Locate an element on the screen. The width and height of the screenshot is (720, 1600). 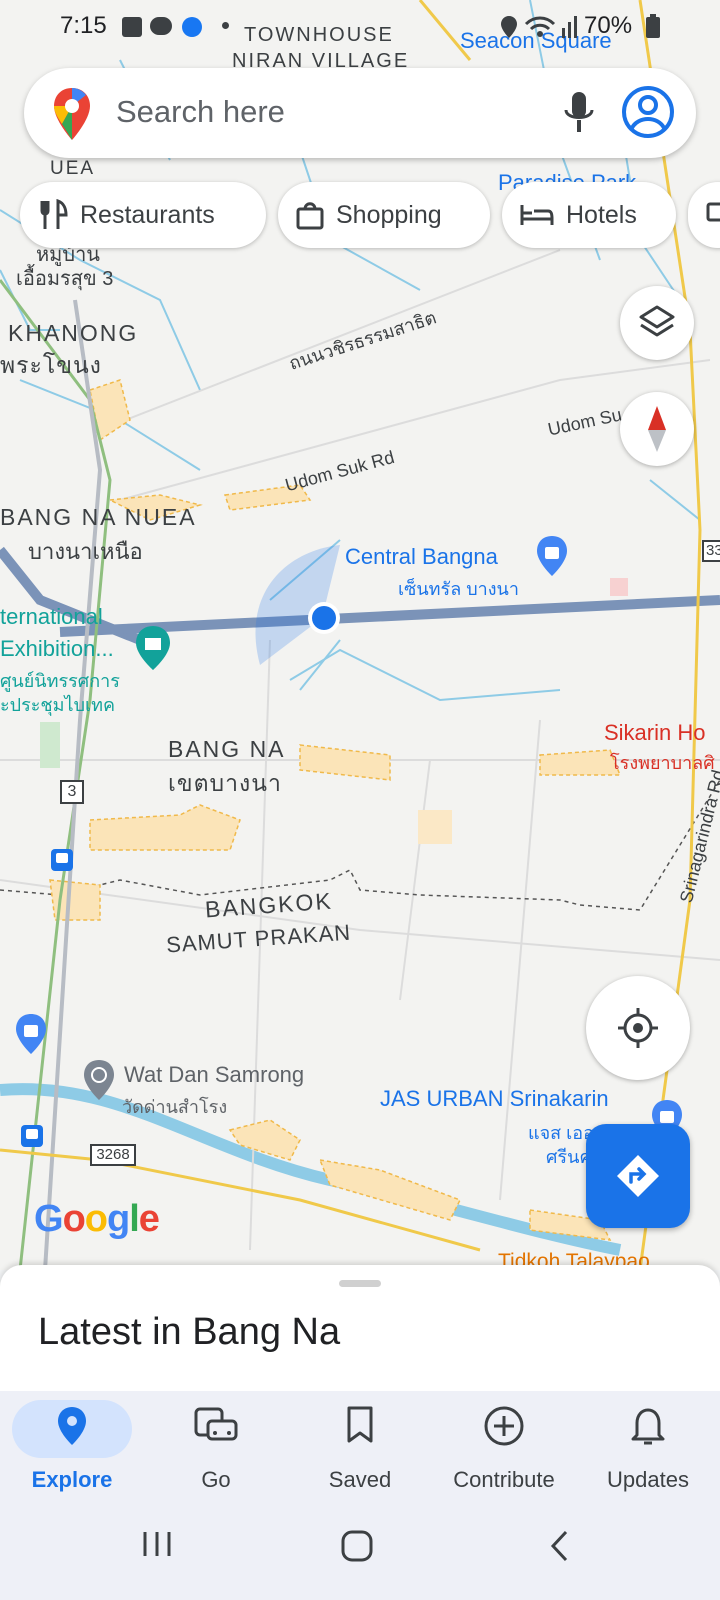
explore-pin-icon is located at coordinates (72, 1426).